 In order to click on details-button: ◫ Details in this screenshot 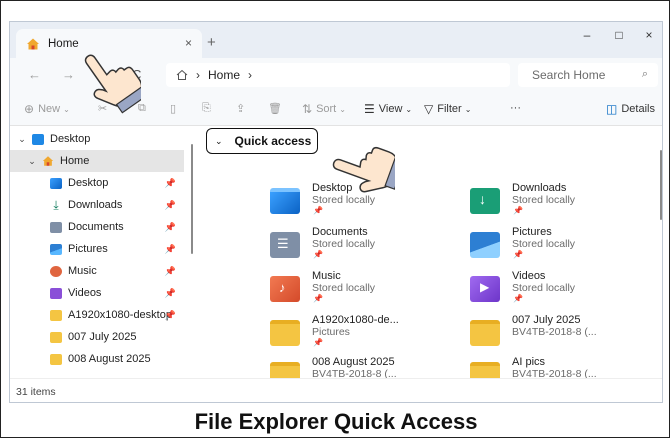, I will do `click(630, 109)`.